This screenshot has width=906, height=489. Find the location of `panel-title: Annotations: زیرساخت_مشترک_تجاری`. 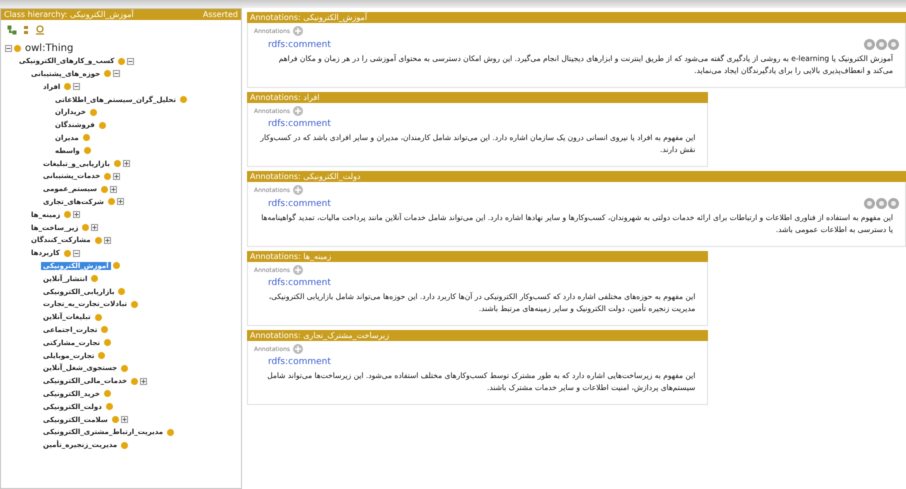

panel-title: Annotations: زیرساخت_مشترک_تجاری is located at coordinates (320, 335).